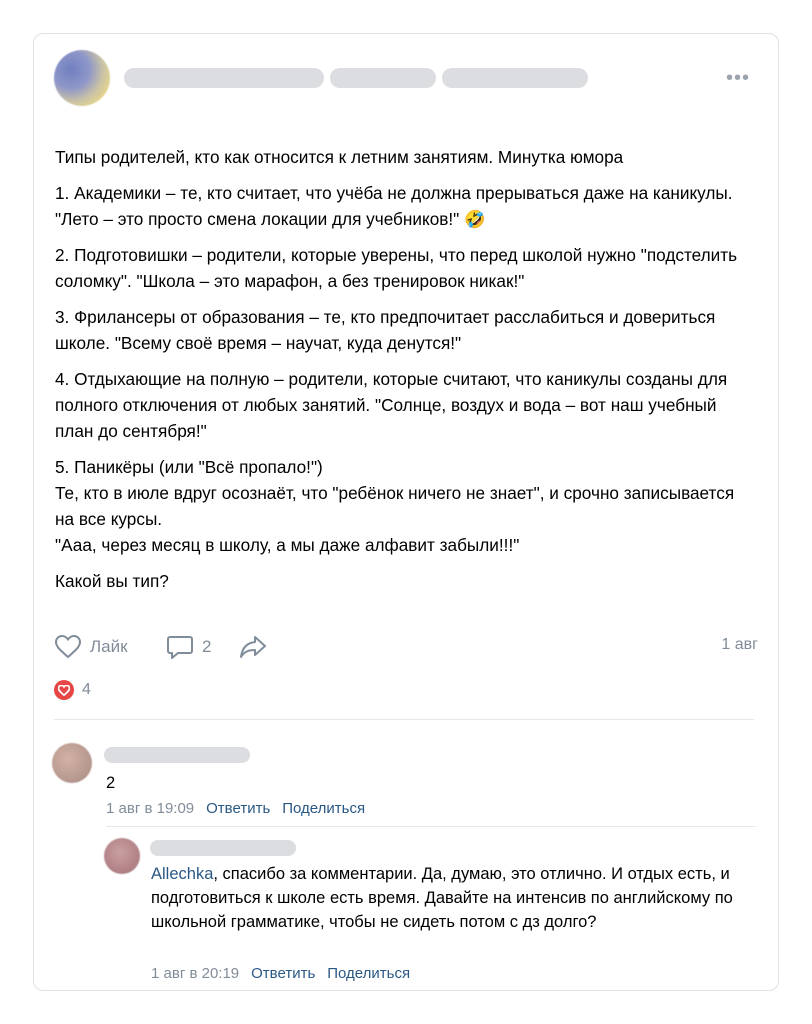 The width and height of the screenshot is (812, 1024). What do you see at coordinates (111, 783) in the screenshot?
I see `comment-text: 2` at bounding box center [111, 783].